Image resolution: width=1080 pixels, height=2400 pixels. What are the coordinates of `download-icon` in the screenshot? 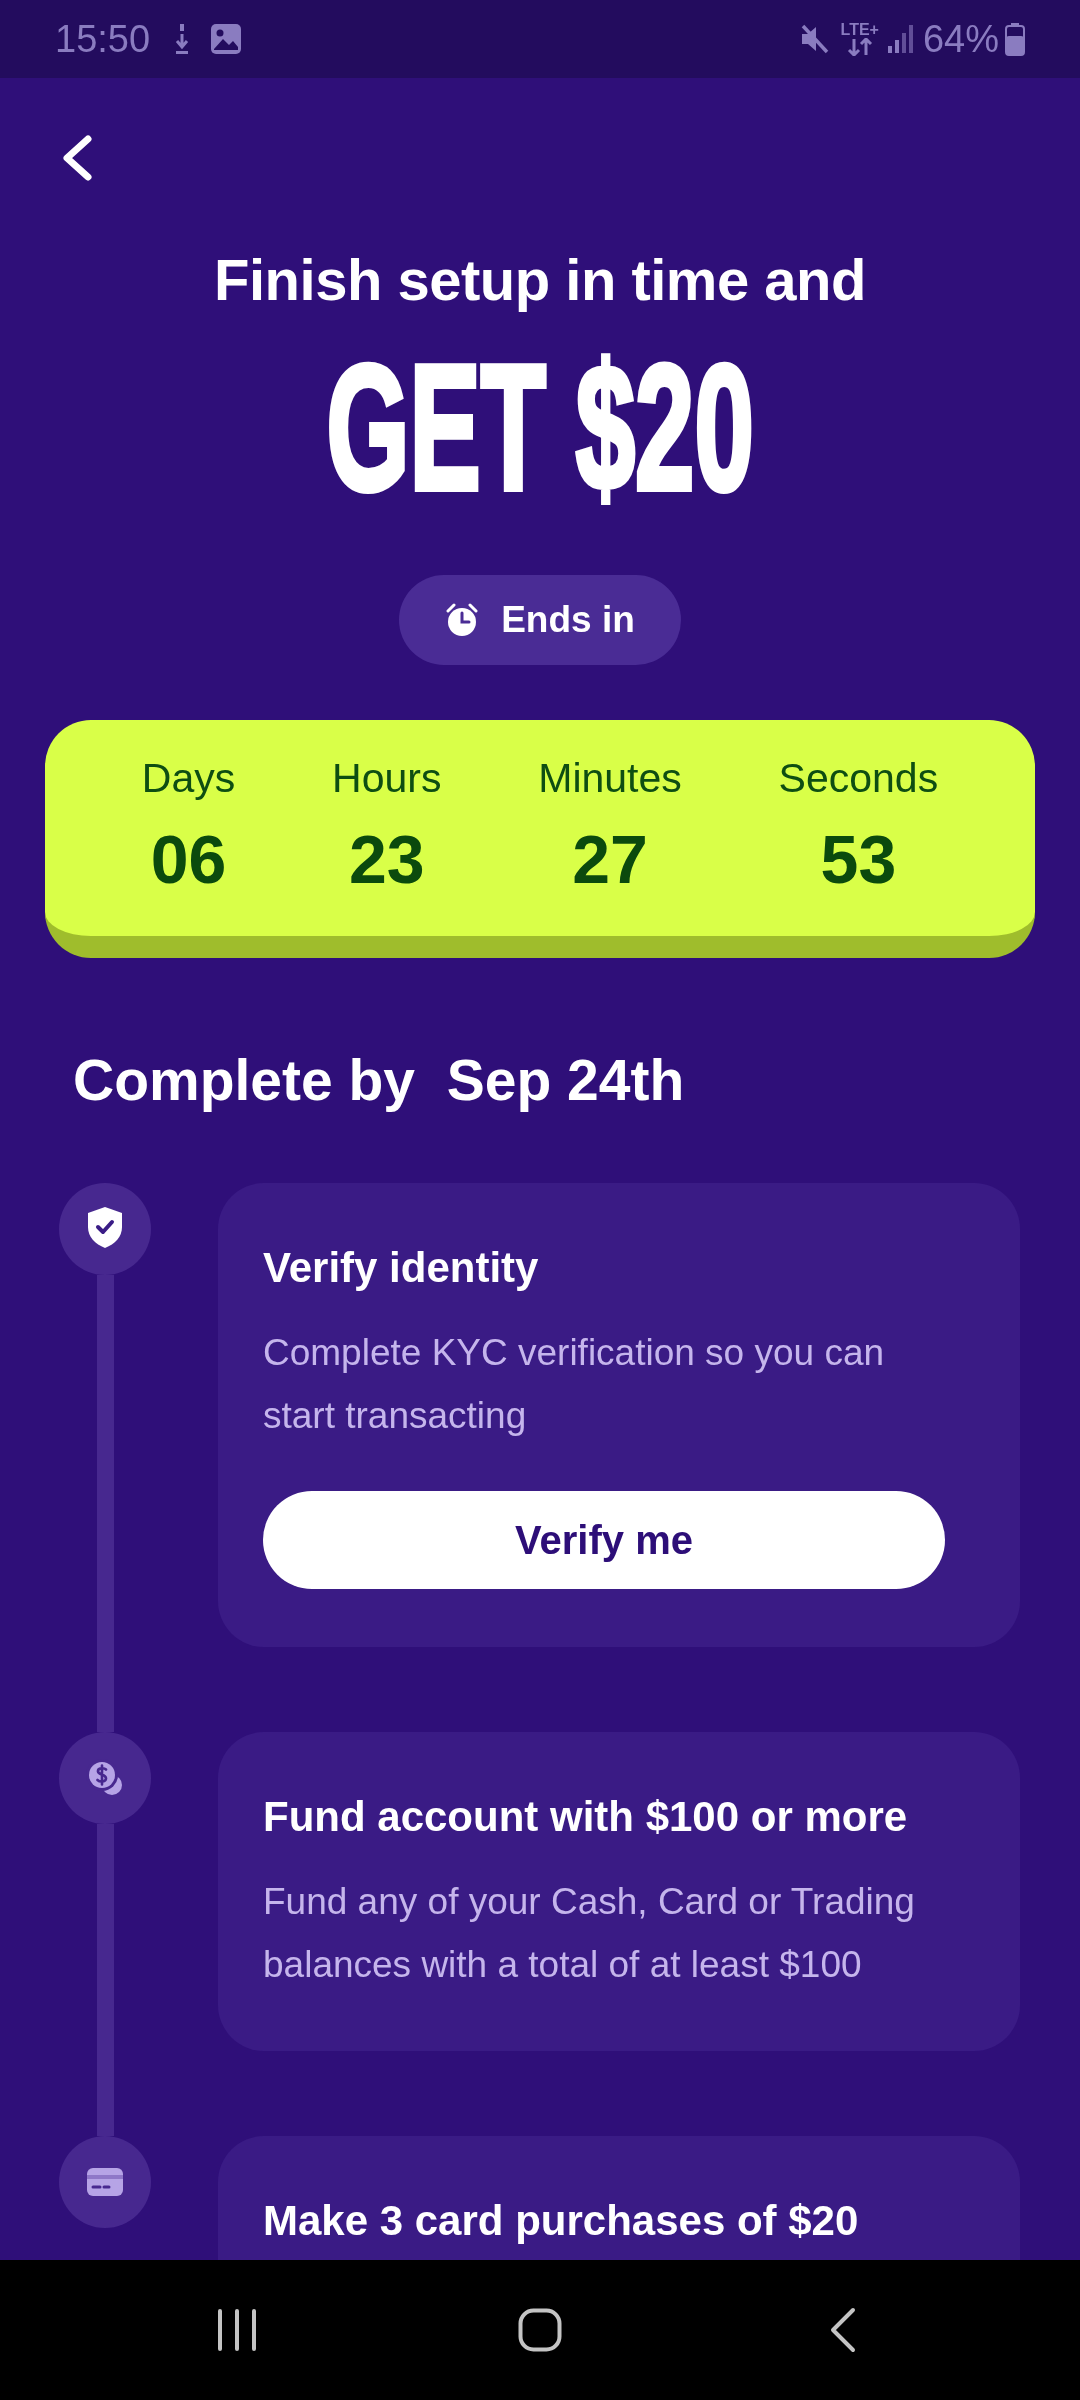 It's located at (182, 39).